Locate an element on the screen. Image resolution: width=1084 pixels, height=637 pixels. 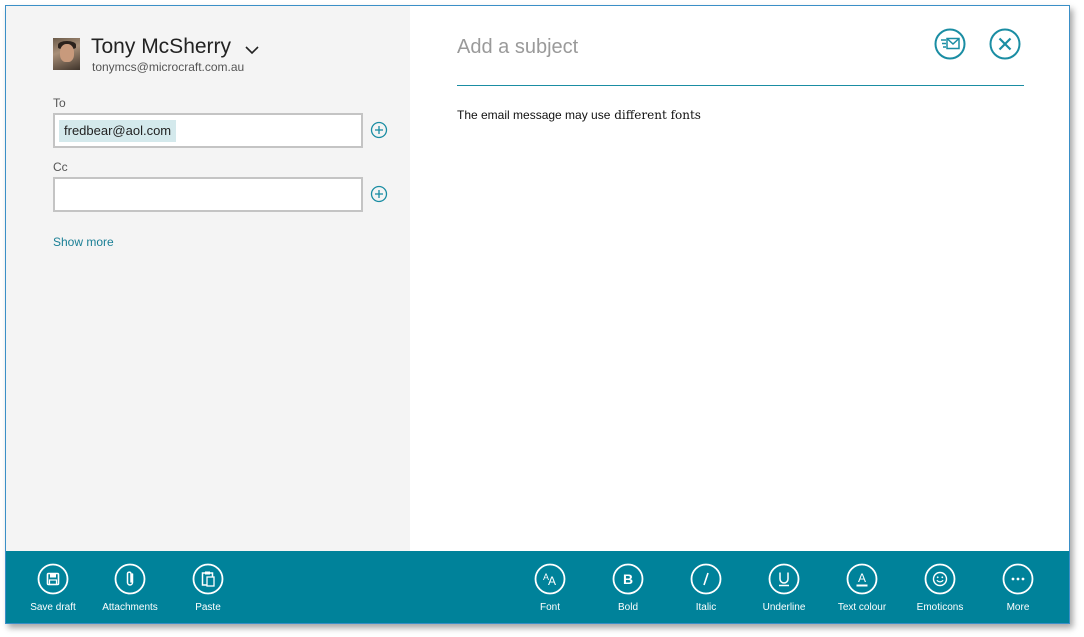
font-button: A A Font is located at coordinates (550, 592).